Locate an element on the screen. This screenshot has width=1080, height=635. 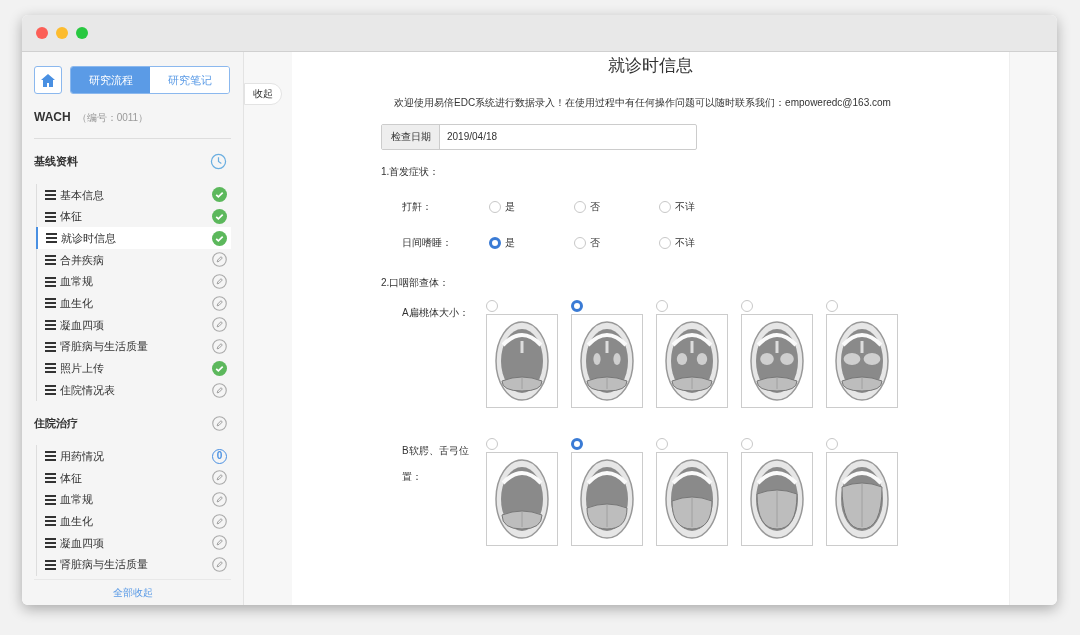
field-label: 检查日期 is located at coordinates (411, 136).